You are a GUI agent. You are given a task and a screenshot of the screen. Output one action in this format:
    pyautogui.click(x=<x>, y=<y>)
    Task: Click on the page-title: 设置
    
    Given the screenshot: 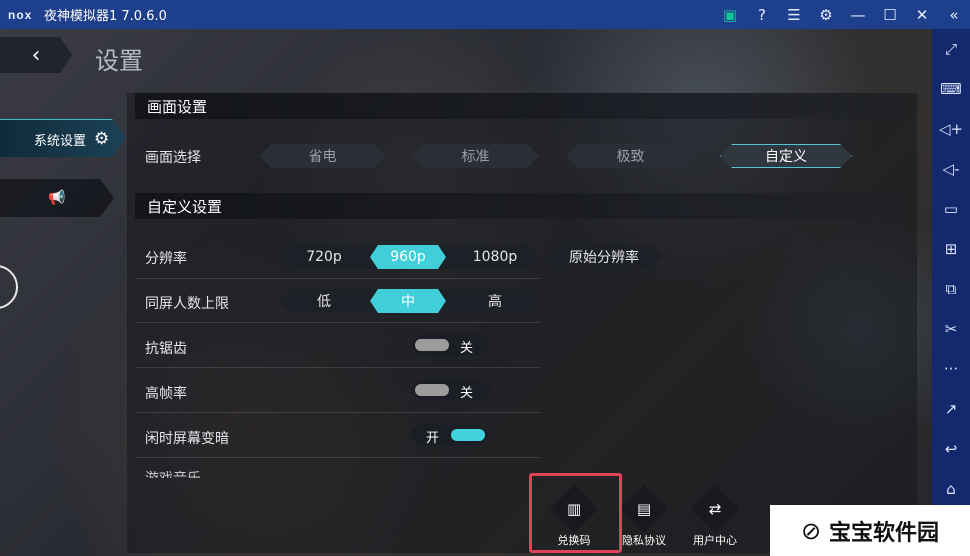 What is the action you would take?
    pyautogui.click(x=119, y=61)
    